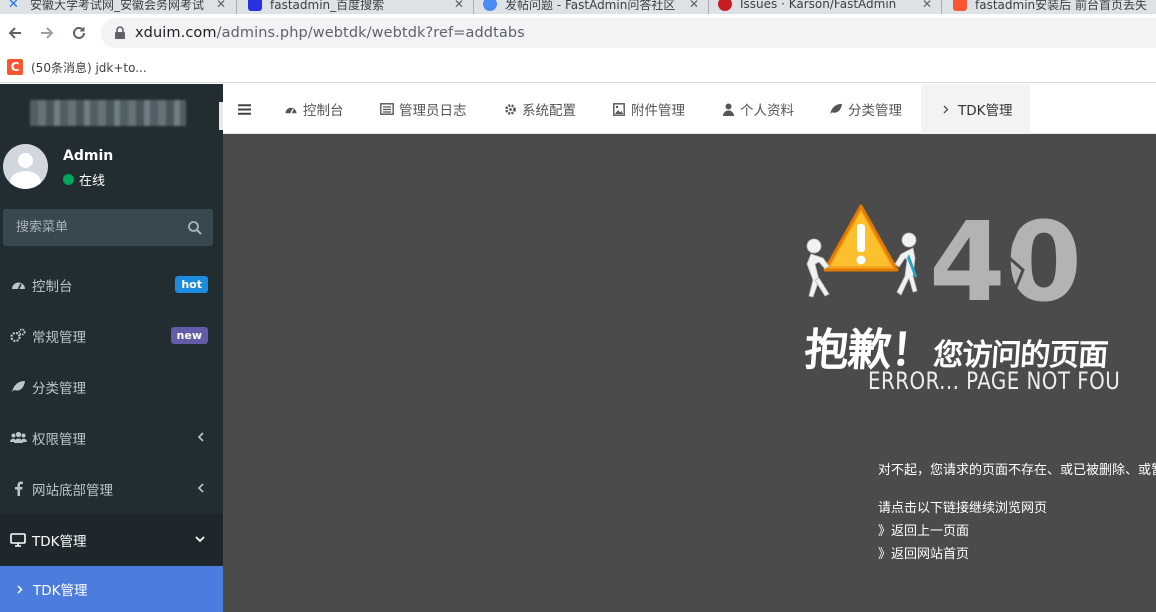 This screenshot has width=1156, height=612. Describe the element at coordinates (59, 388) in the screenshot. I see `sidebar-item-label: 分类管理` at that location.